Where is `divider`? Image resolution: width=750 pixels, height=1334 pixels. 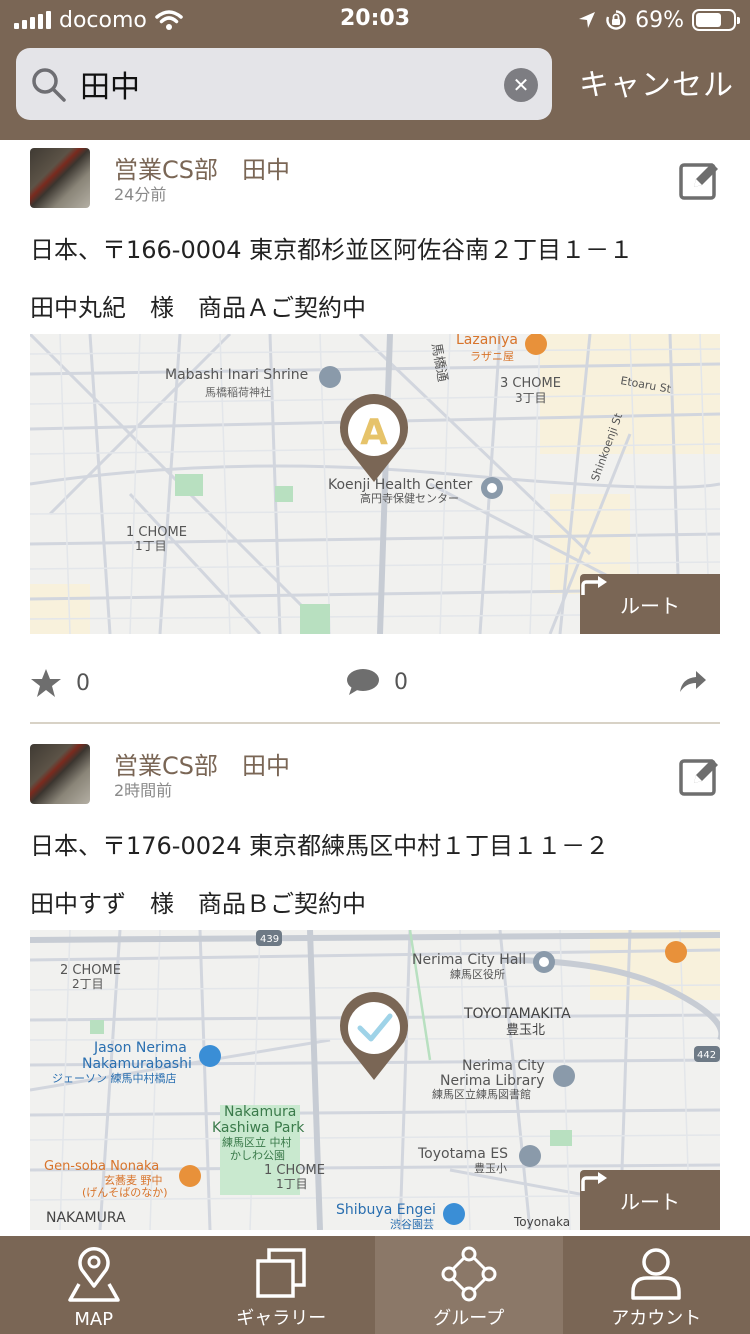 divider is located at coordinates (375, 723).